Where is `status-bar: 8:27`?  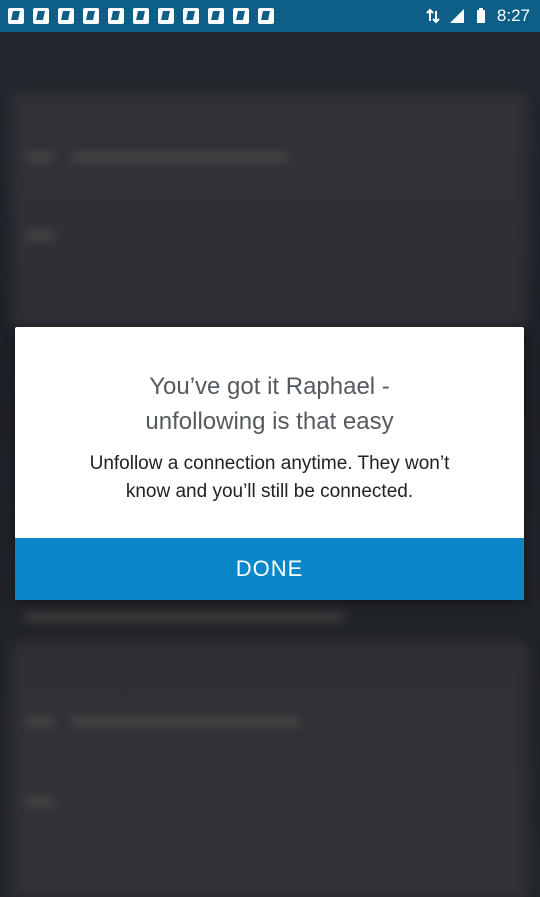
status-bar: 8:27 is located at coordinates (270, 16).